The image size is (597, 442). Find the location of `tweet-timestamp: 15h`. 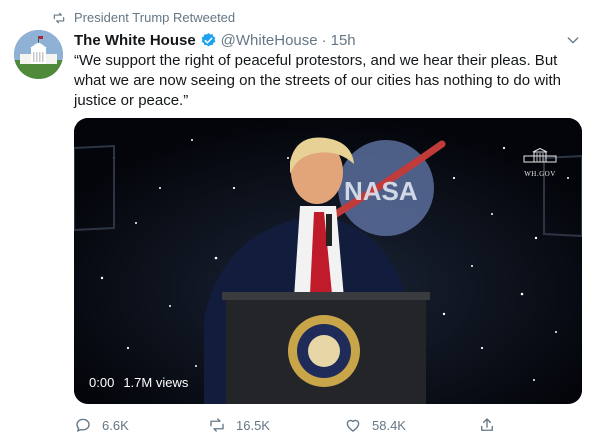

tweet-timestamp: 15h is located at coordinates (343, 40).